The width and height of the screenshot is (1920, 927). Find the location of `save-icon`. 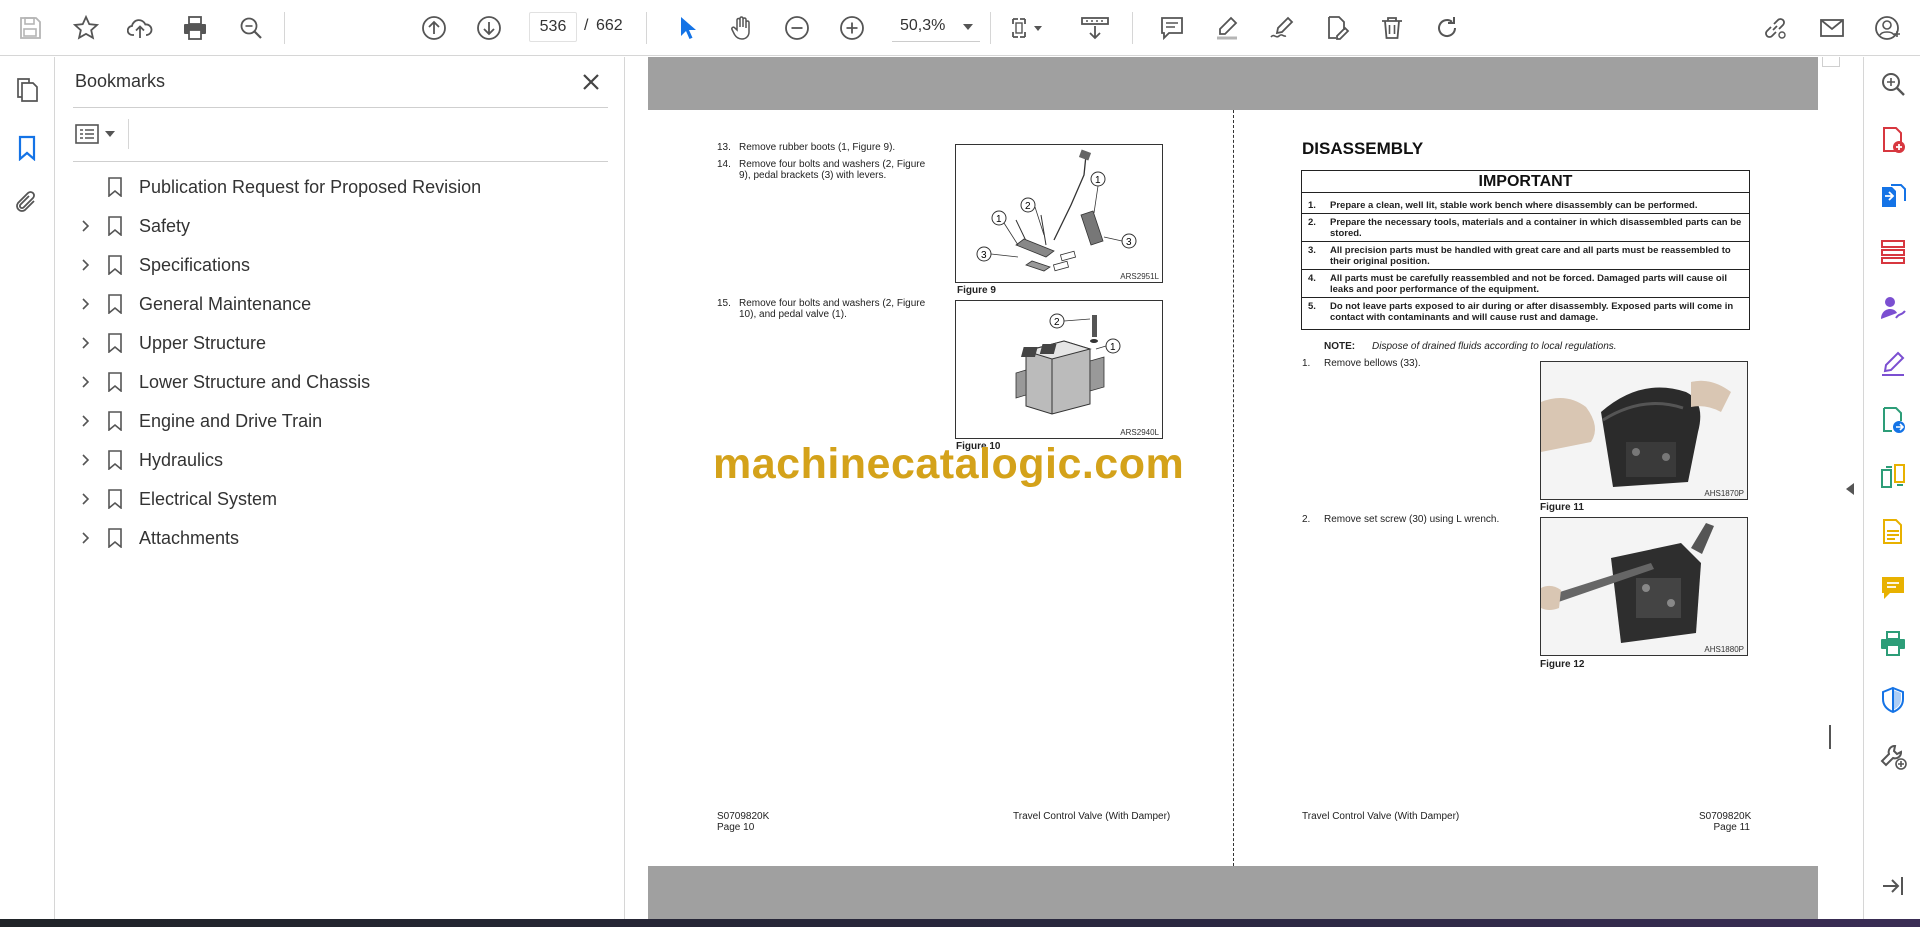

save-icon is located at coordinates (30, 28).